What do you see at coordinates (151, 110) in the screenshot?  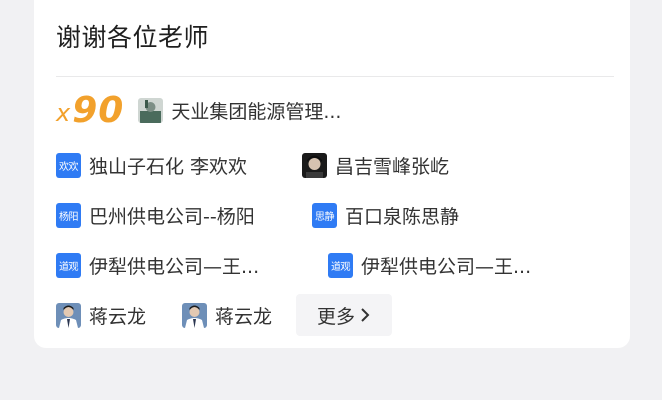 I see `giver-avatar` at bounding box center [151, 110].